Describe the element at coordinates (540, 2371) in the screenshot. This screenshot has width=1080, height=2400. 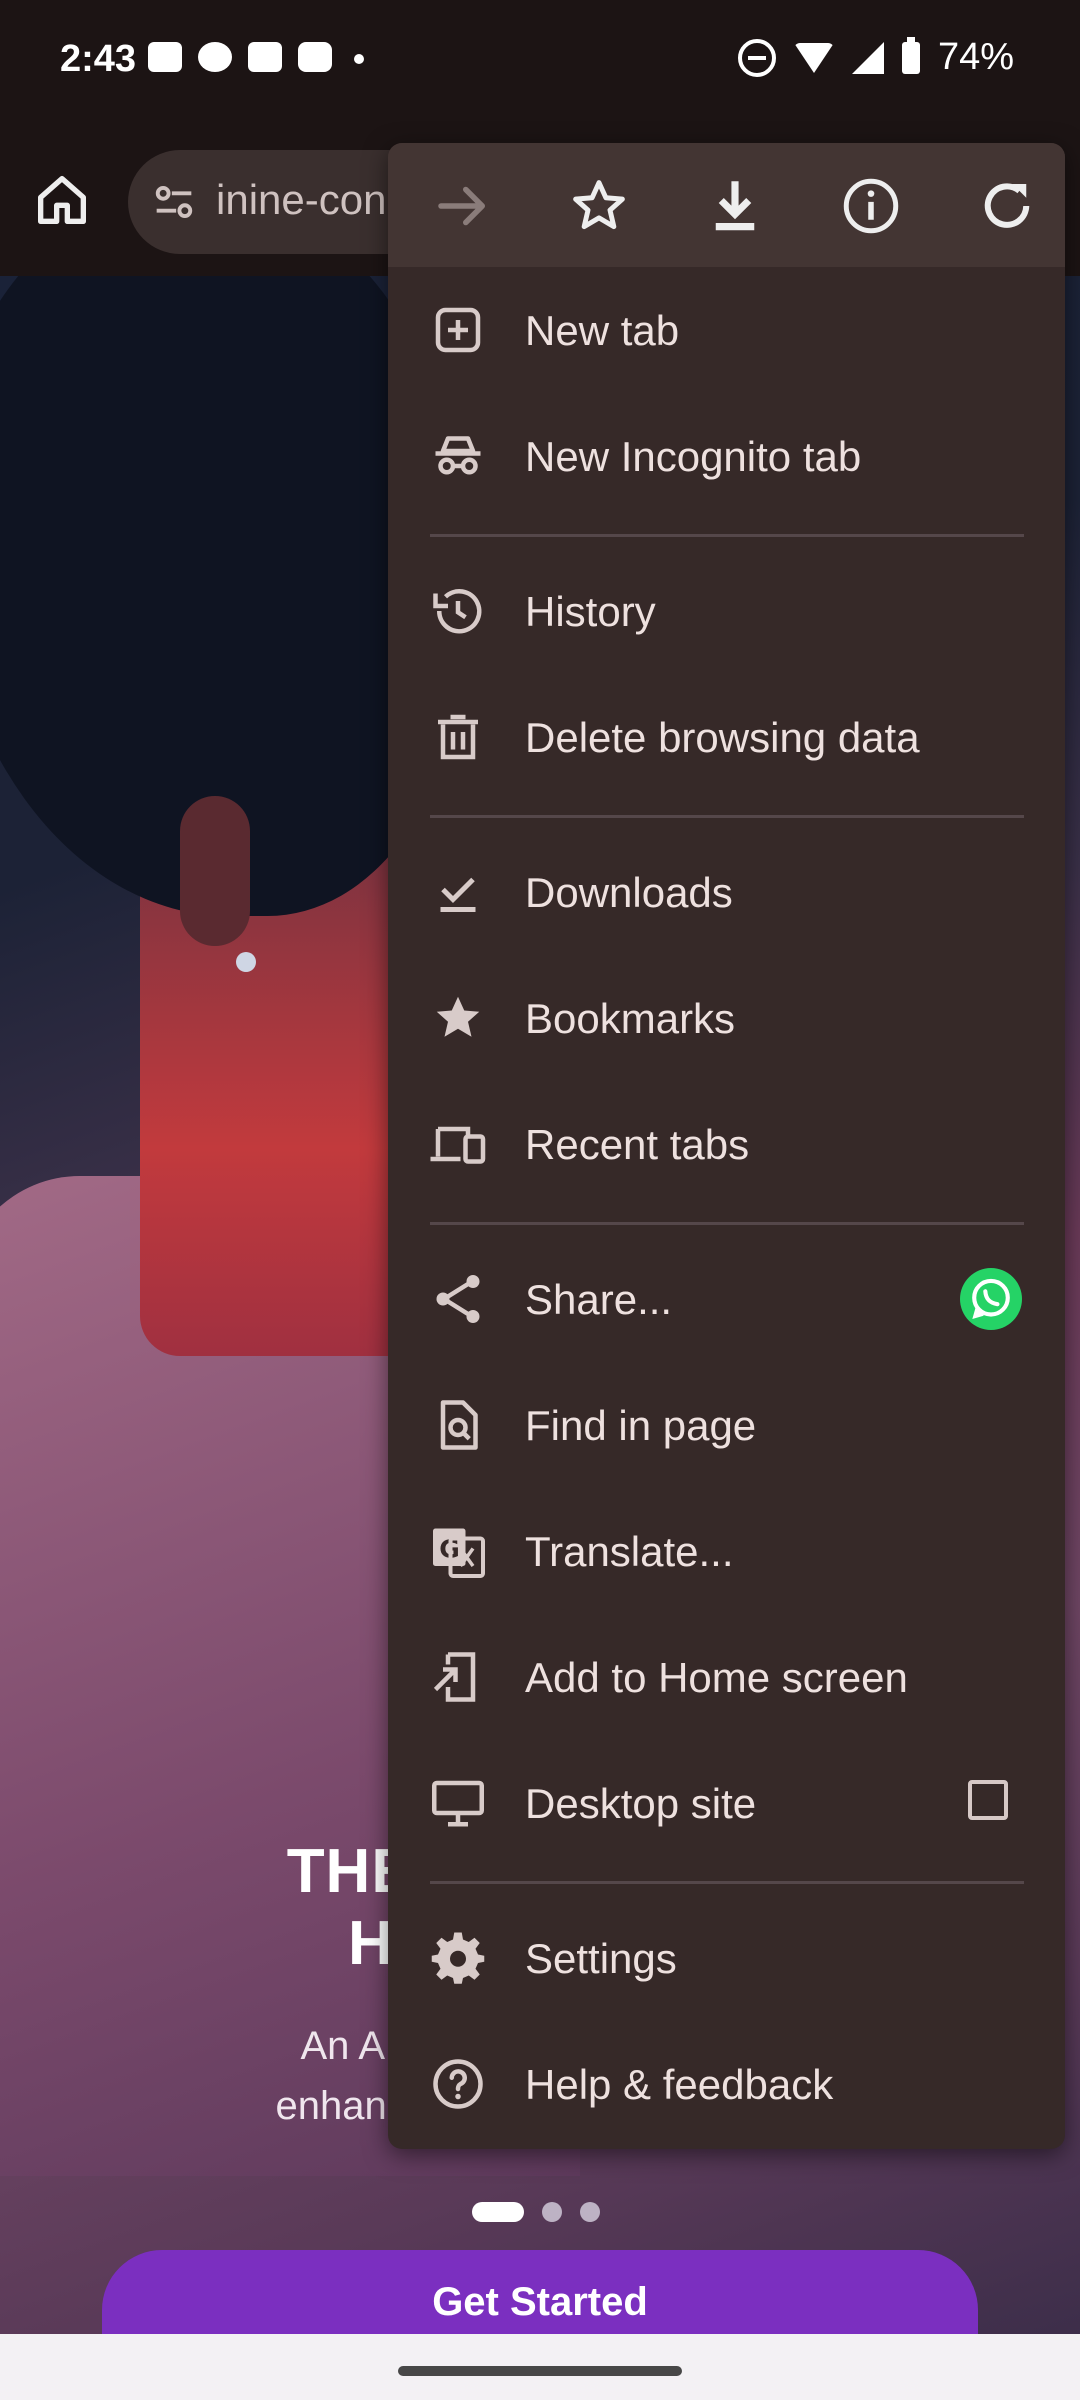
I see `gesture-handle` at that location.